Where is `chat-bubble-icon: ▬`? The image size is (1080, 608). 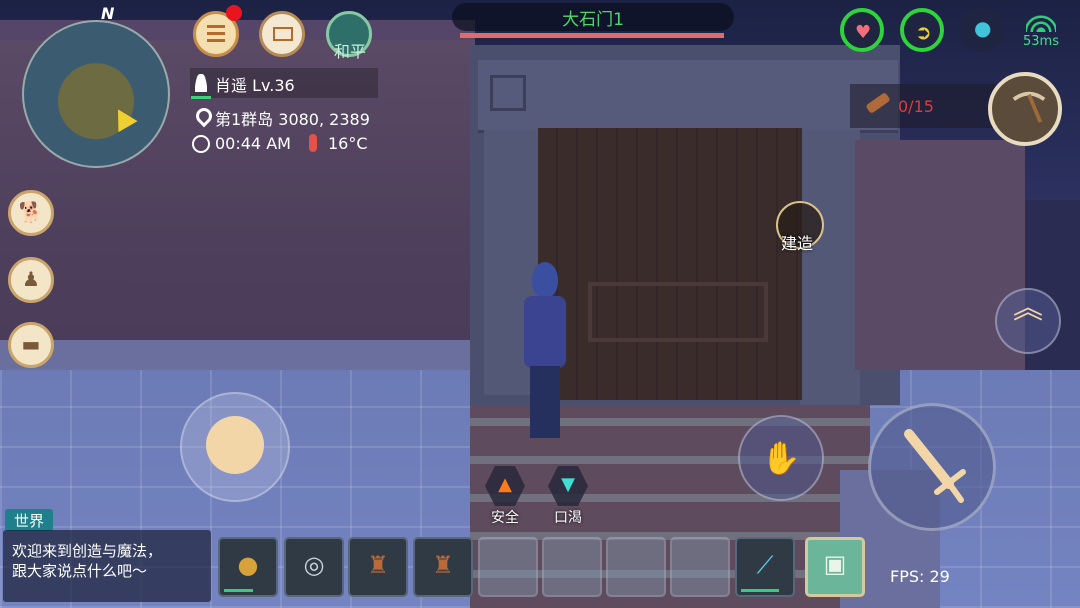 chat-bubble-icon: ▬ is located at coordinates (31, 344).